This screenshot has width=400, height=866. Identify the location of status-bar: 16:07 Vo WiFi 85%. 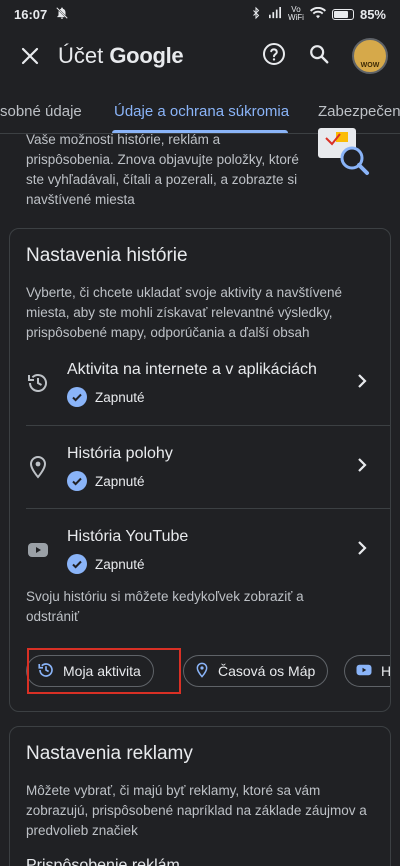
(200, 14).